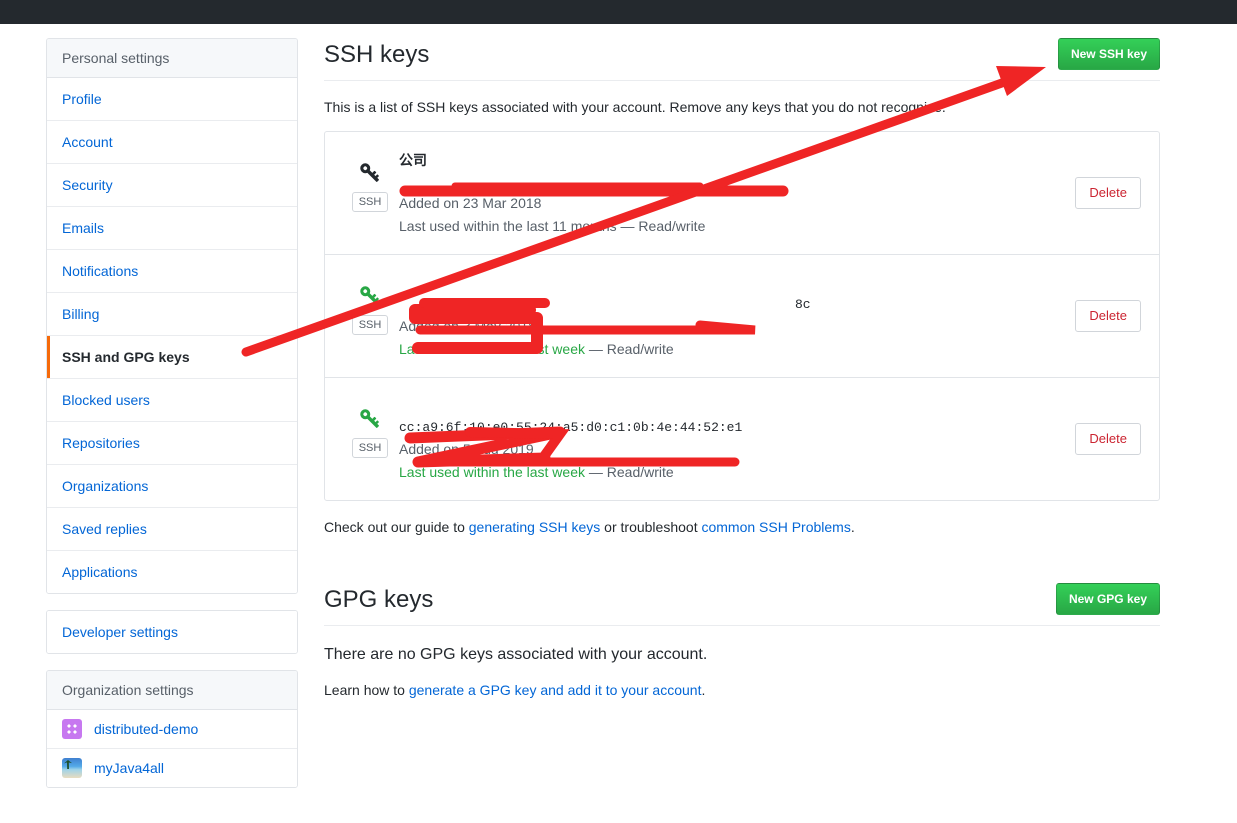 The width and height of the screenshot is (1237, 823). What do you see at coordinates (396, 527) in the screenshot?
I see `help-prefix: Check out our guide to` at bounding box center [396, 527].